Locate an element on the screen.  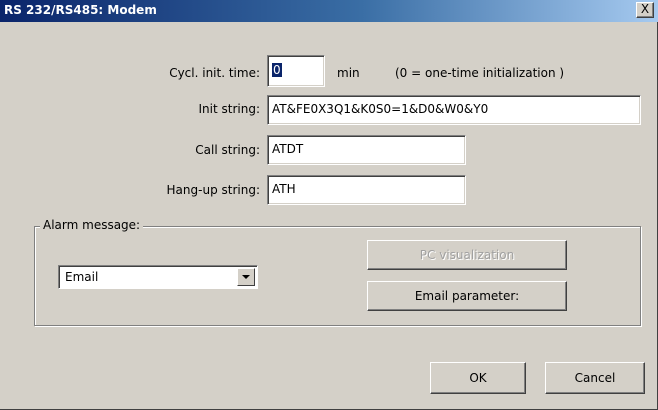
alarm-type-select: Email is located at coordinates (158, 277).